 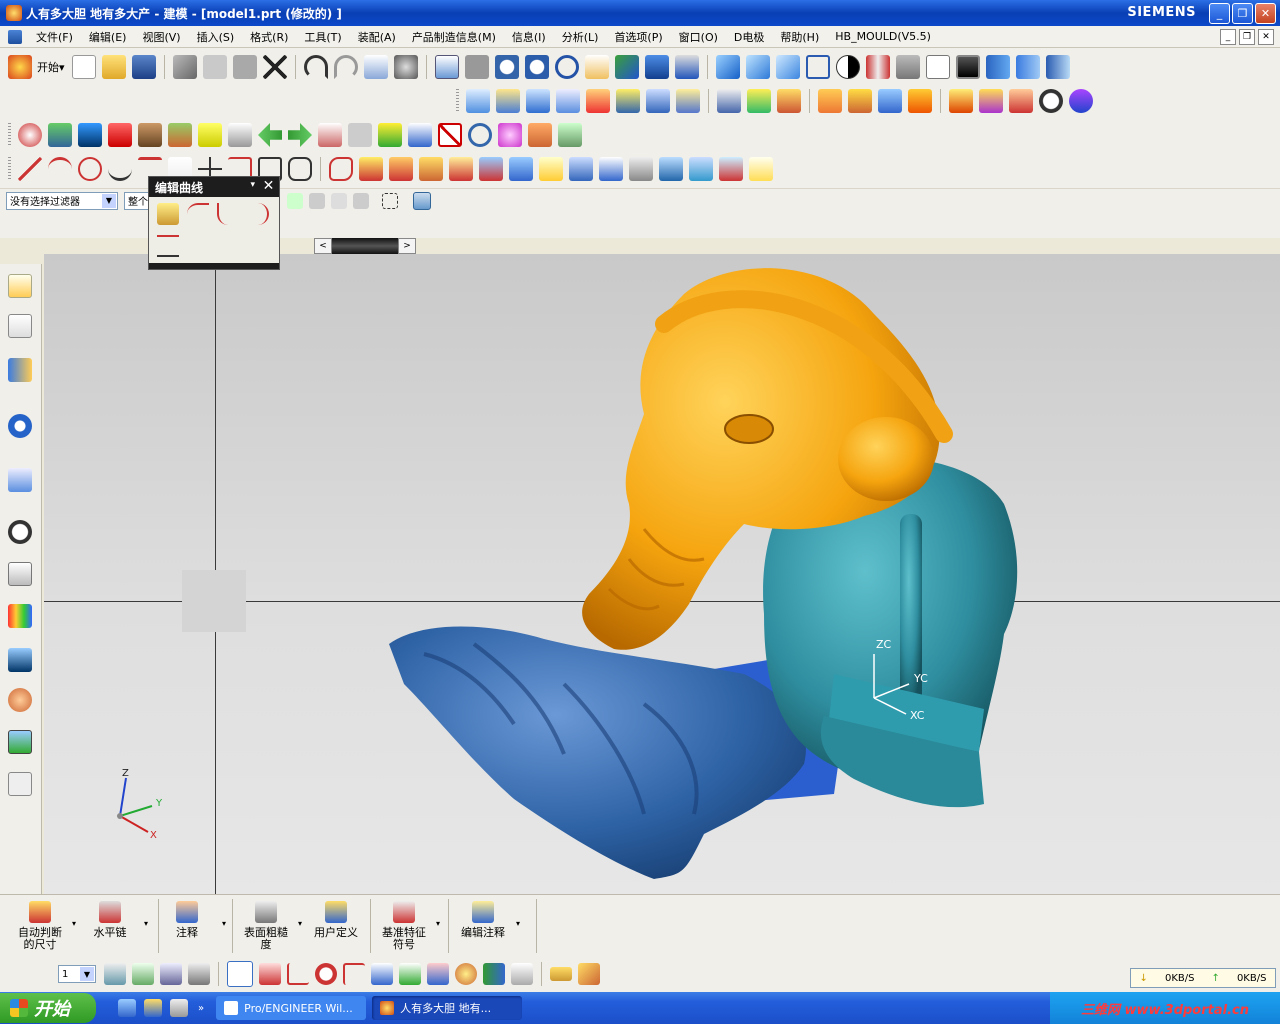 What do you see at coordinates (60, 135) in the screenshot?
I see `feature-2-icon` at bounding box center [60, 135].